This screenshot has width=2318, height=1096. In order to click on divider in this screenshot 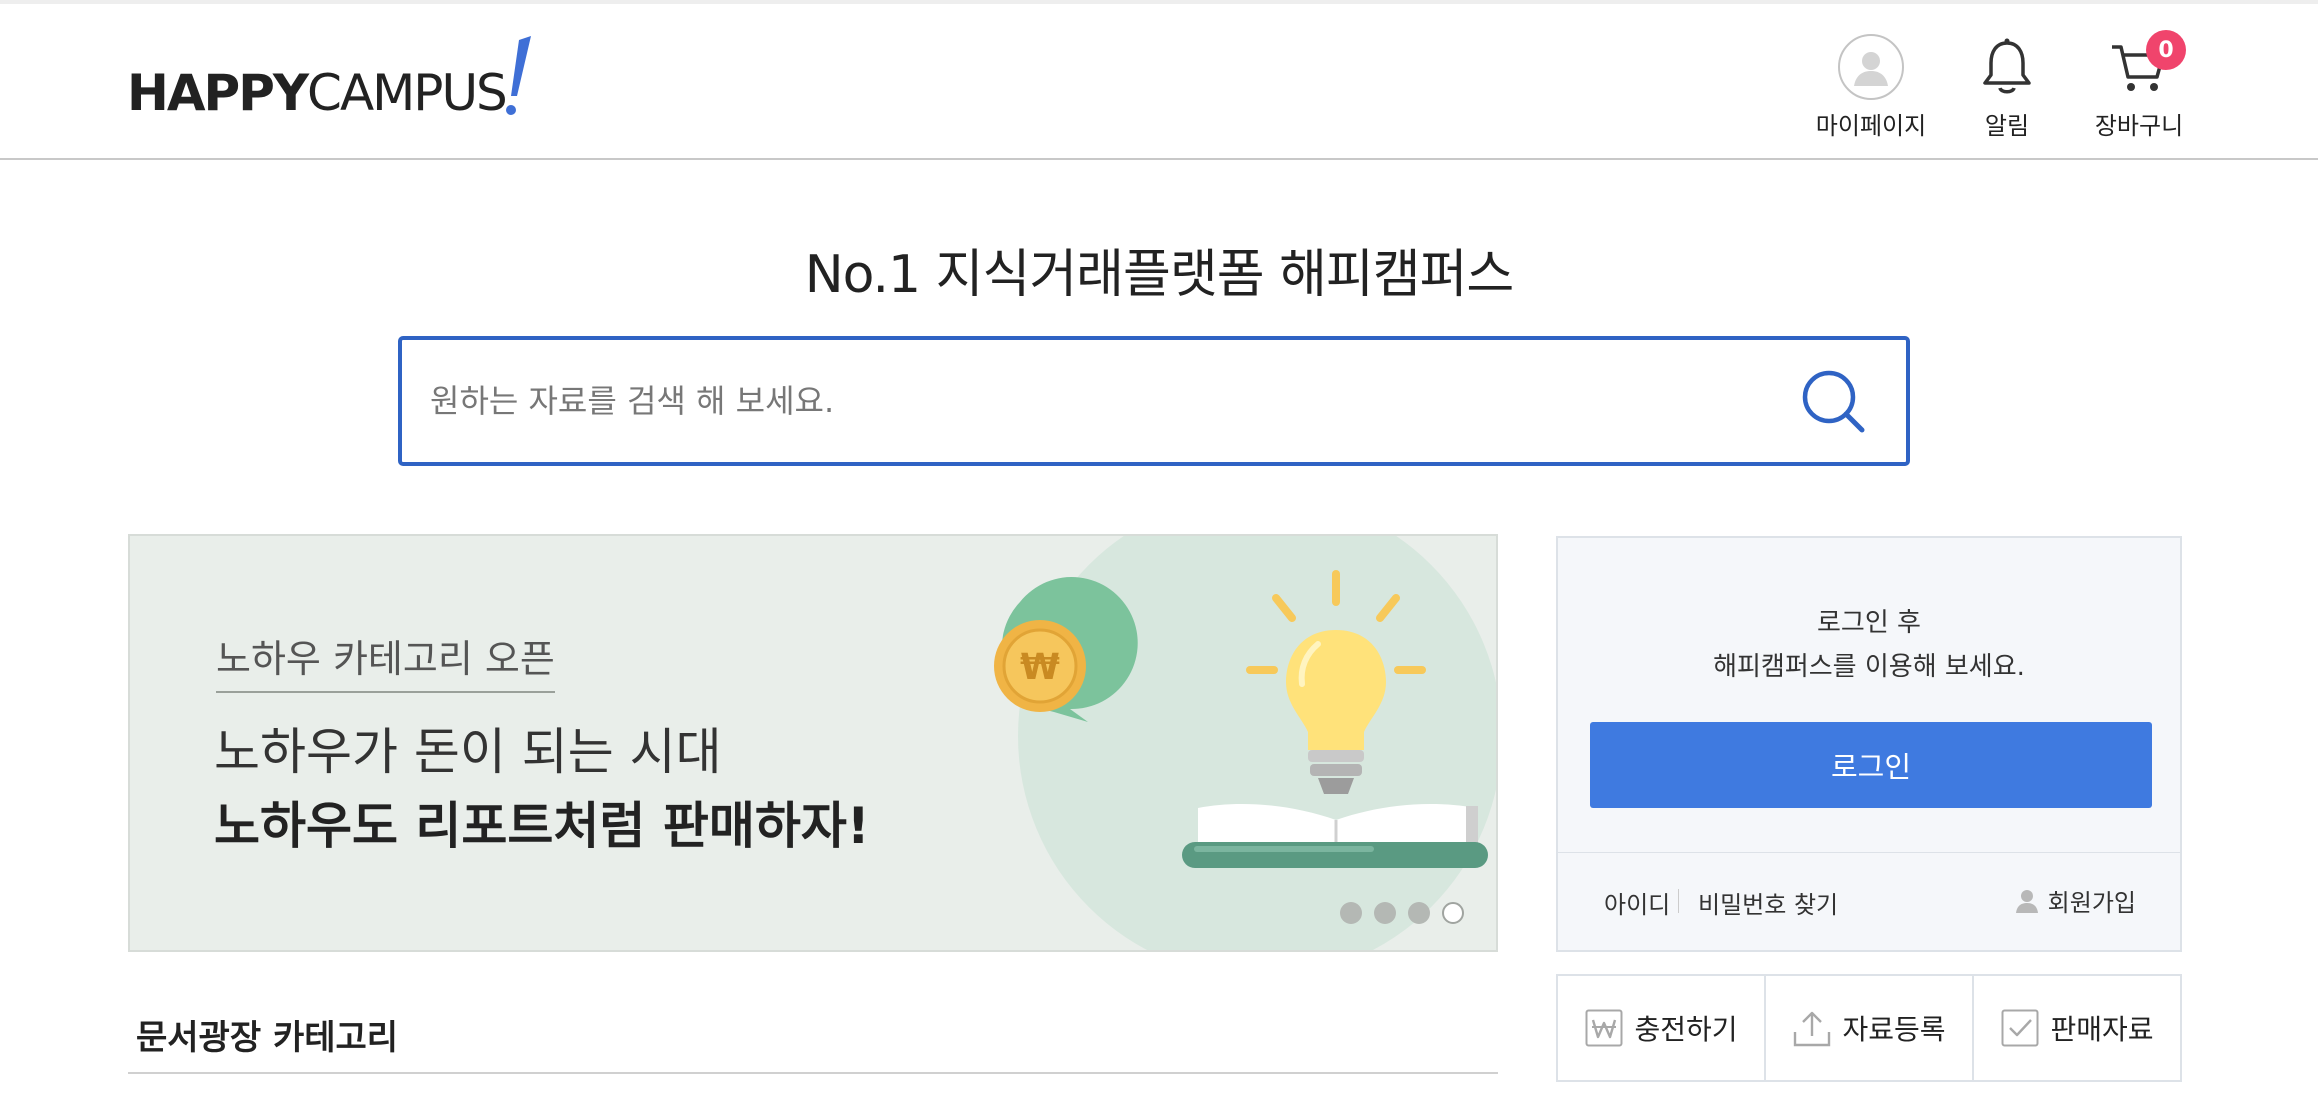, I will do `click(1678, 901)`.